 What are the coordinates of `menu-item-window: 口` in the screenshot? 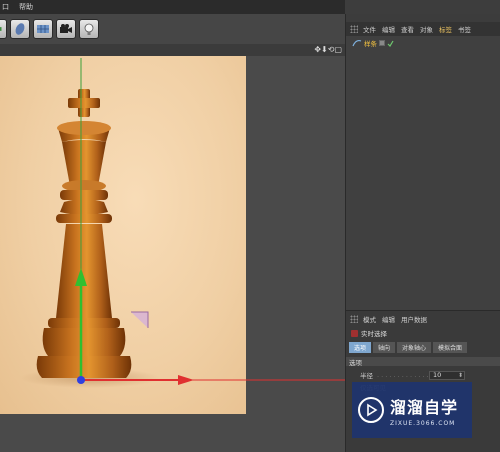 It's located at (5, 7).